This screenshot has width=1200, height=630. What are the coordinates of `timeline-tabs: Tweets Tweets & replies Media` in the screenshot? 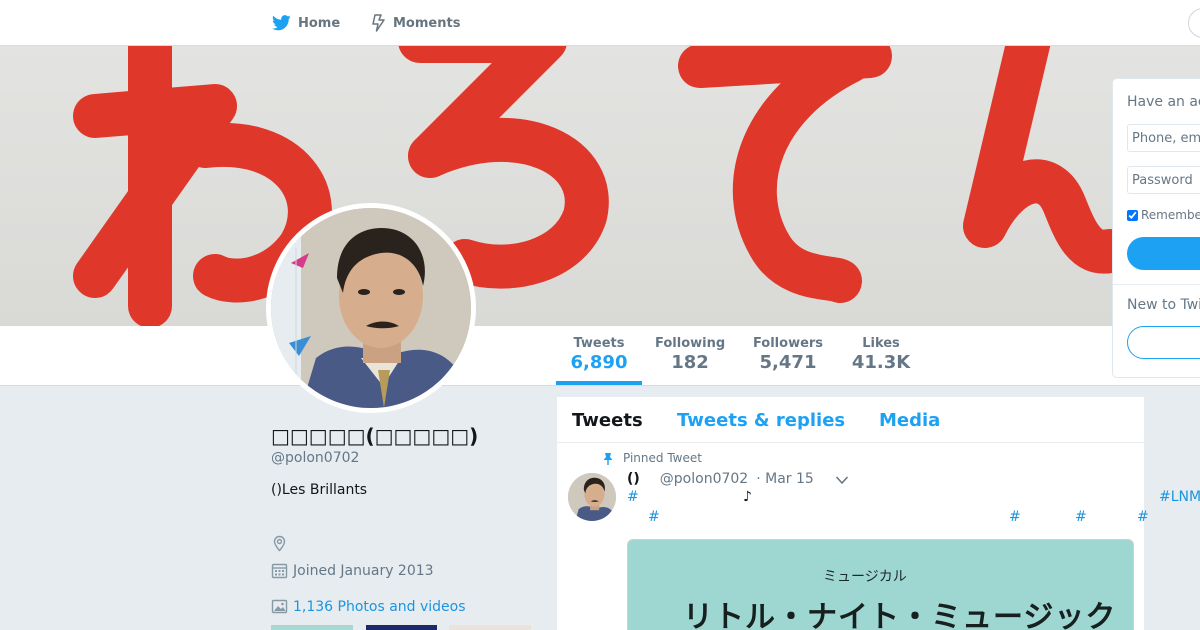 It's located at (850, 420).